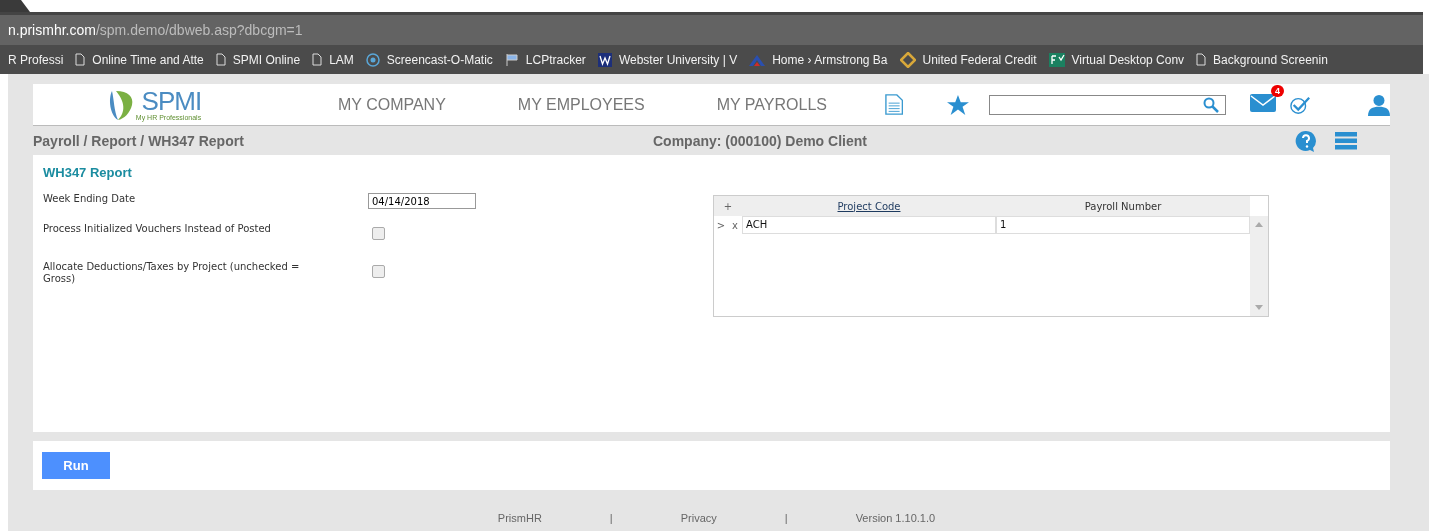  What do you see at coordinates (1300, 104) in the screenshot?
I see `check-circle-icon` at bounding box center [1300, 104].